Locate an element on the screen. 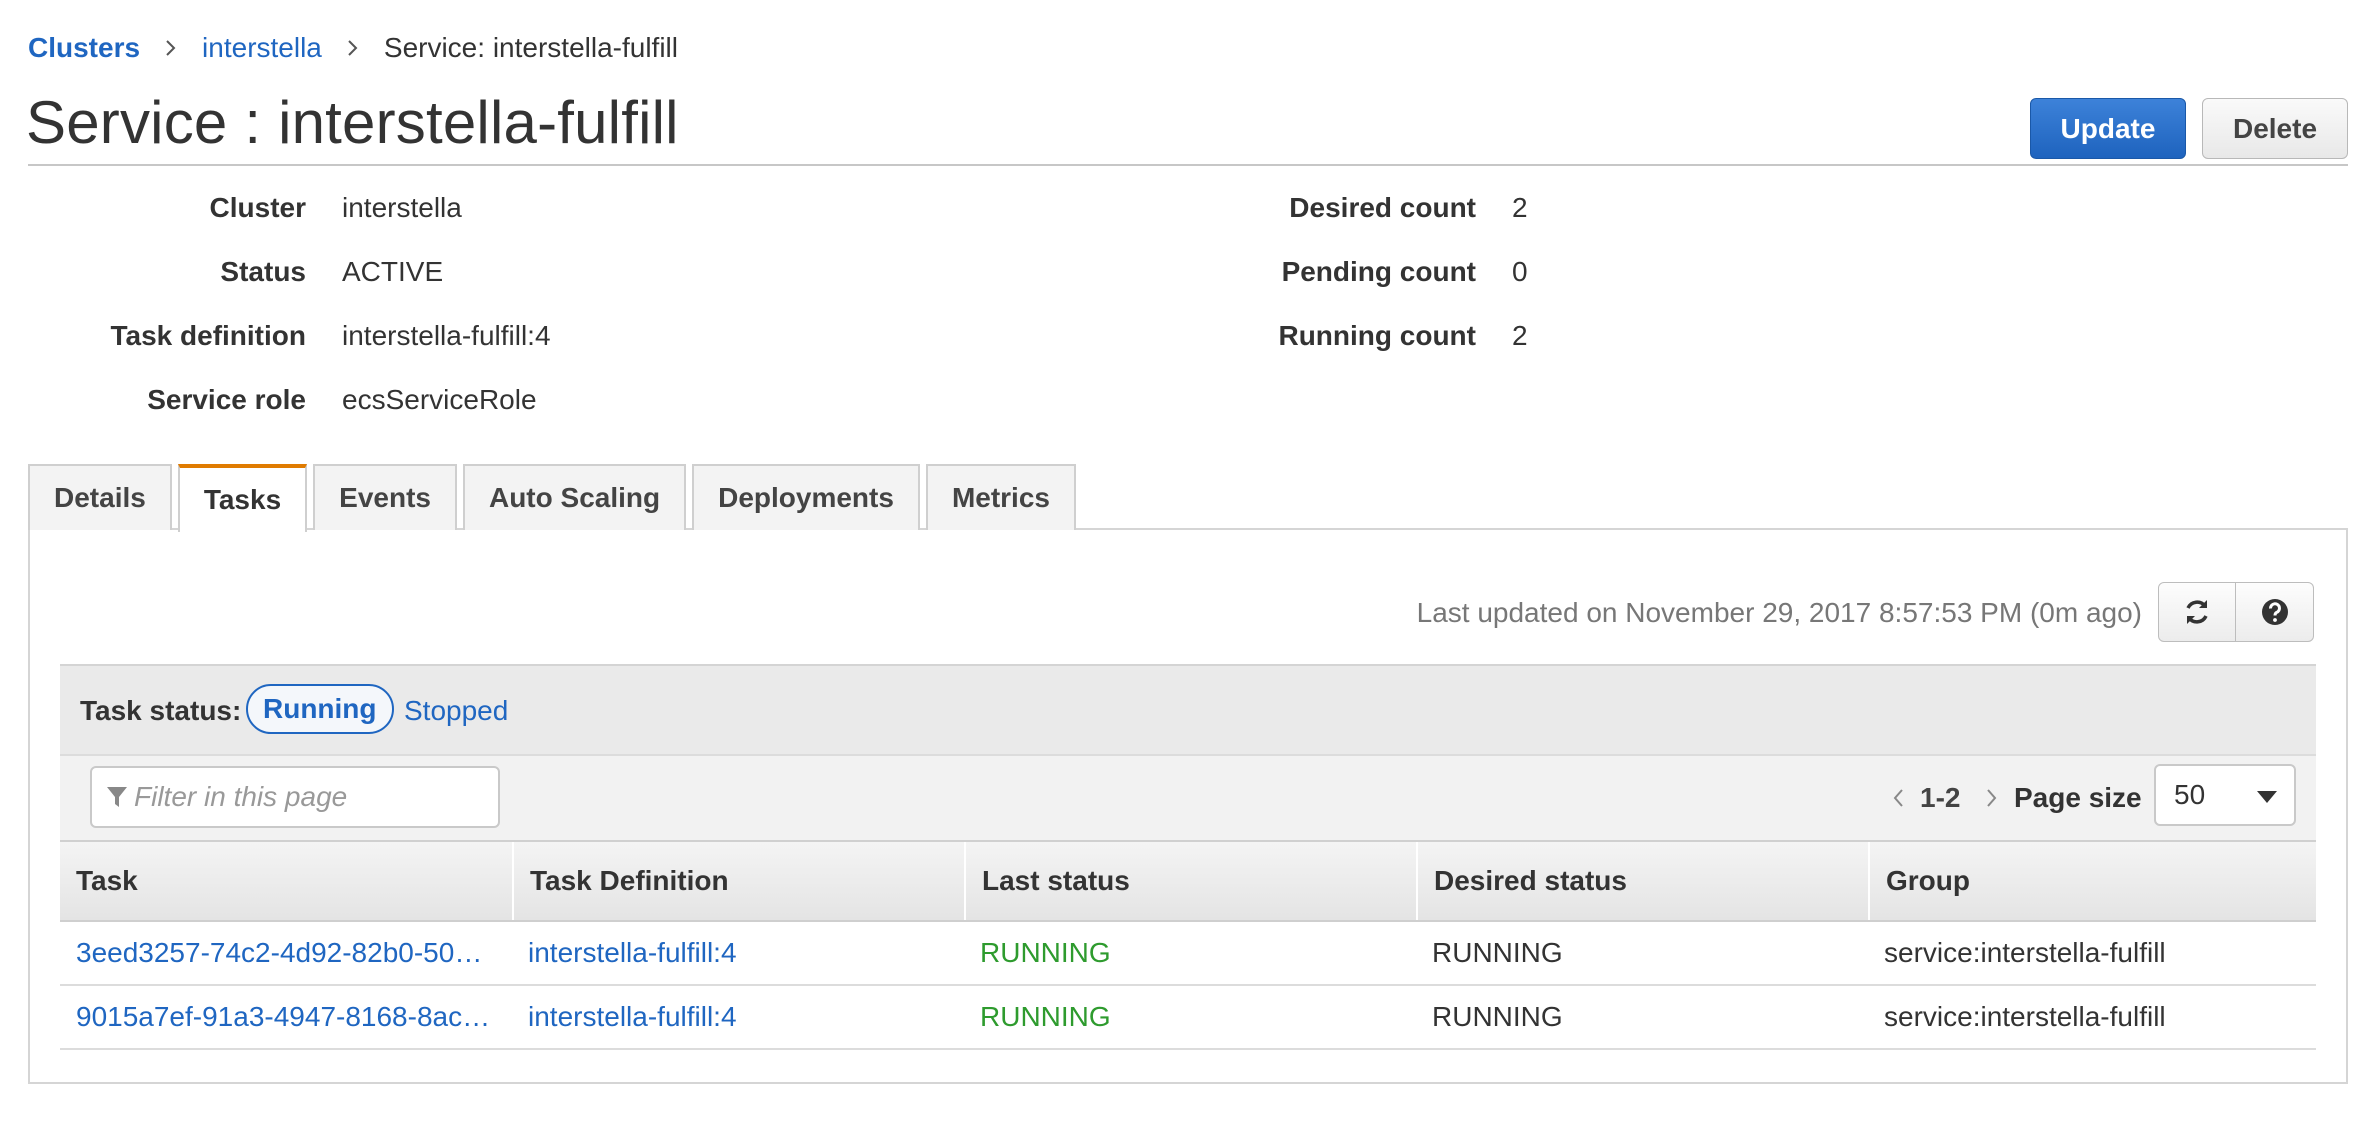  pending-count-value: 0 is located at coordinates (1520, 271).